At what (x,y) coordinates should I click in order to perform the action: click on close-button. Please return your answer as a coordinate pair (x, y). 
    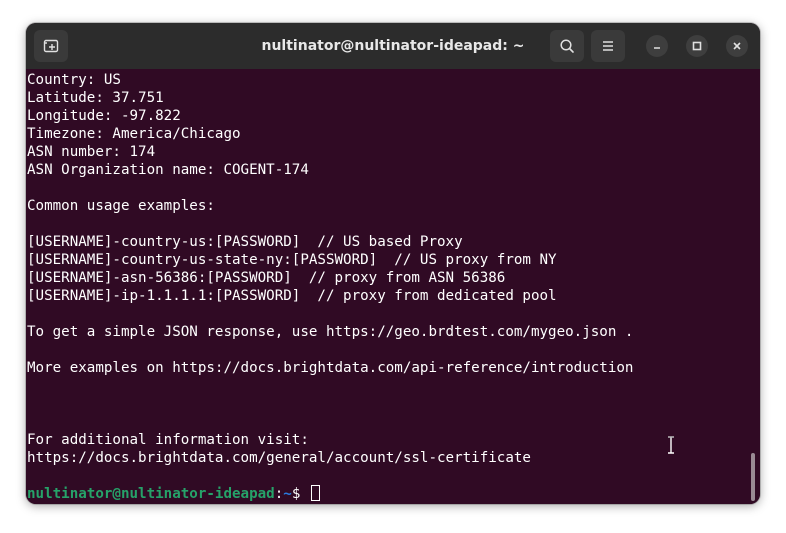
    Looking at the image, I should click on (737, 46).